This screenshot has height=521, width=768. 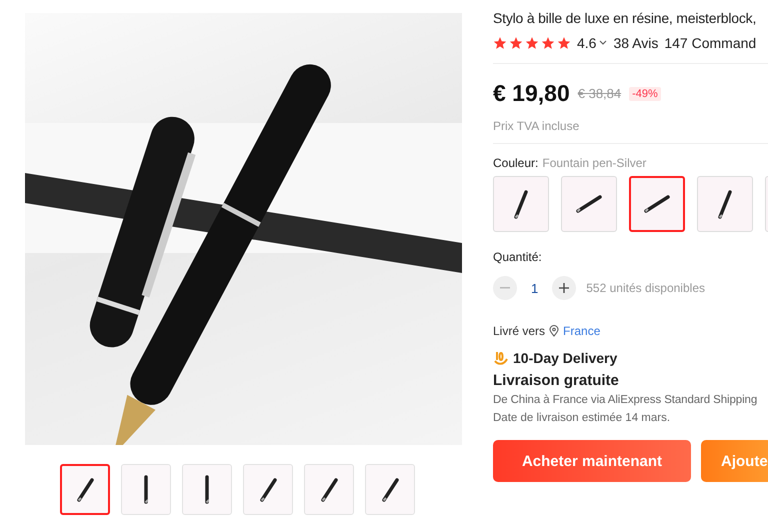 I want to click on tax-note: Prix TVA incluse, so click(x=536, y=126).